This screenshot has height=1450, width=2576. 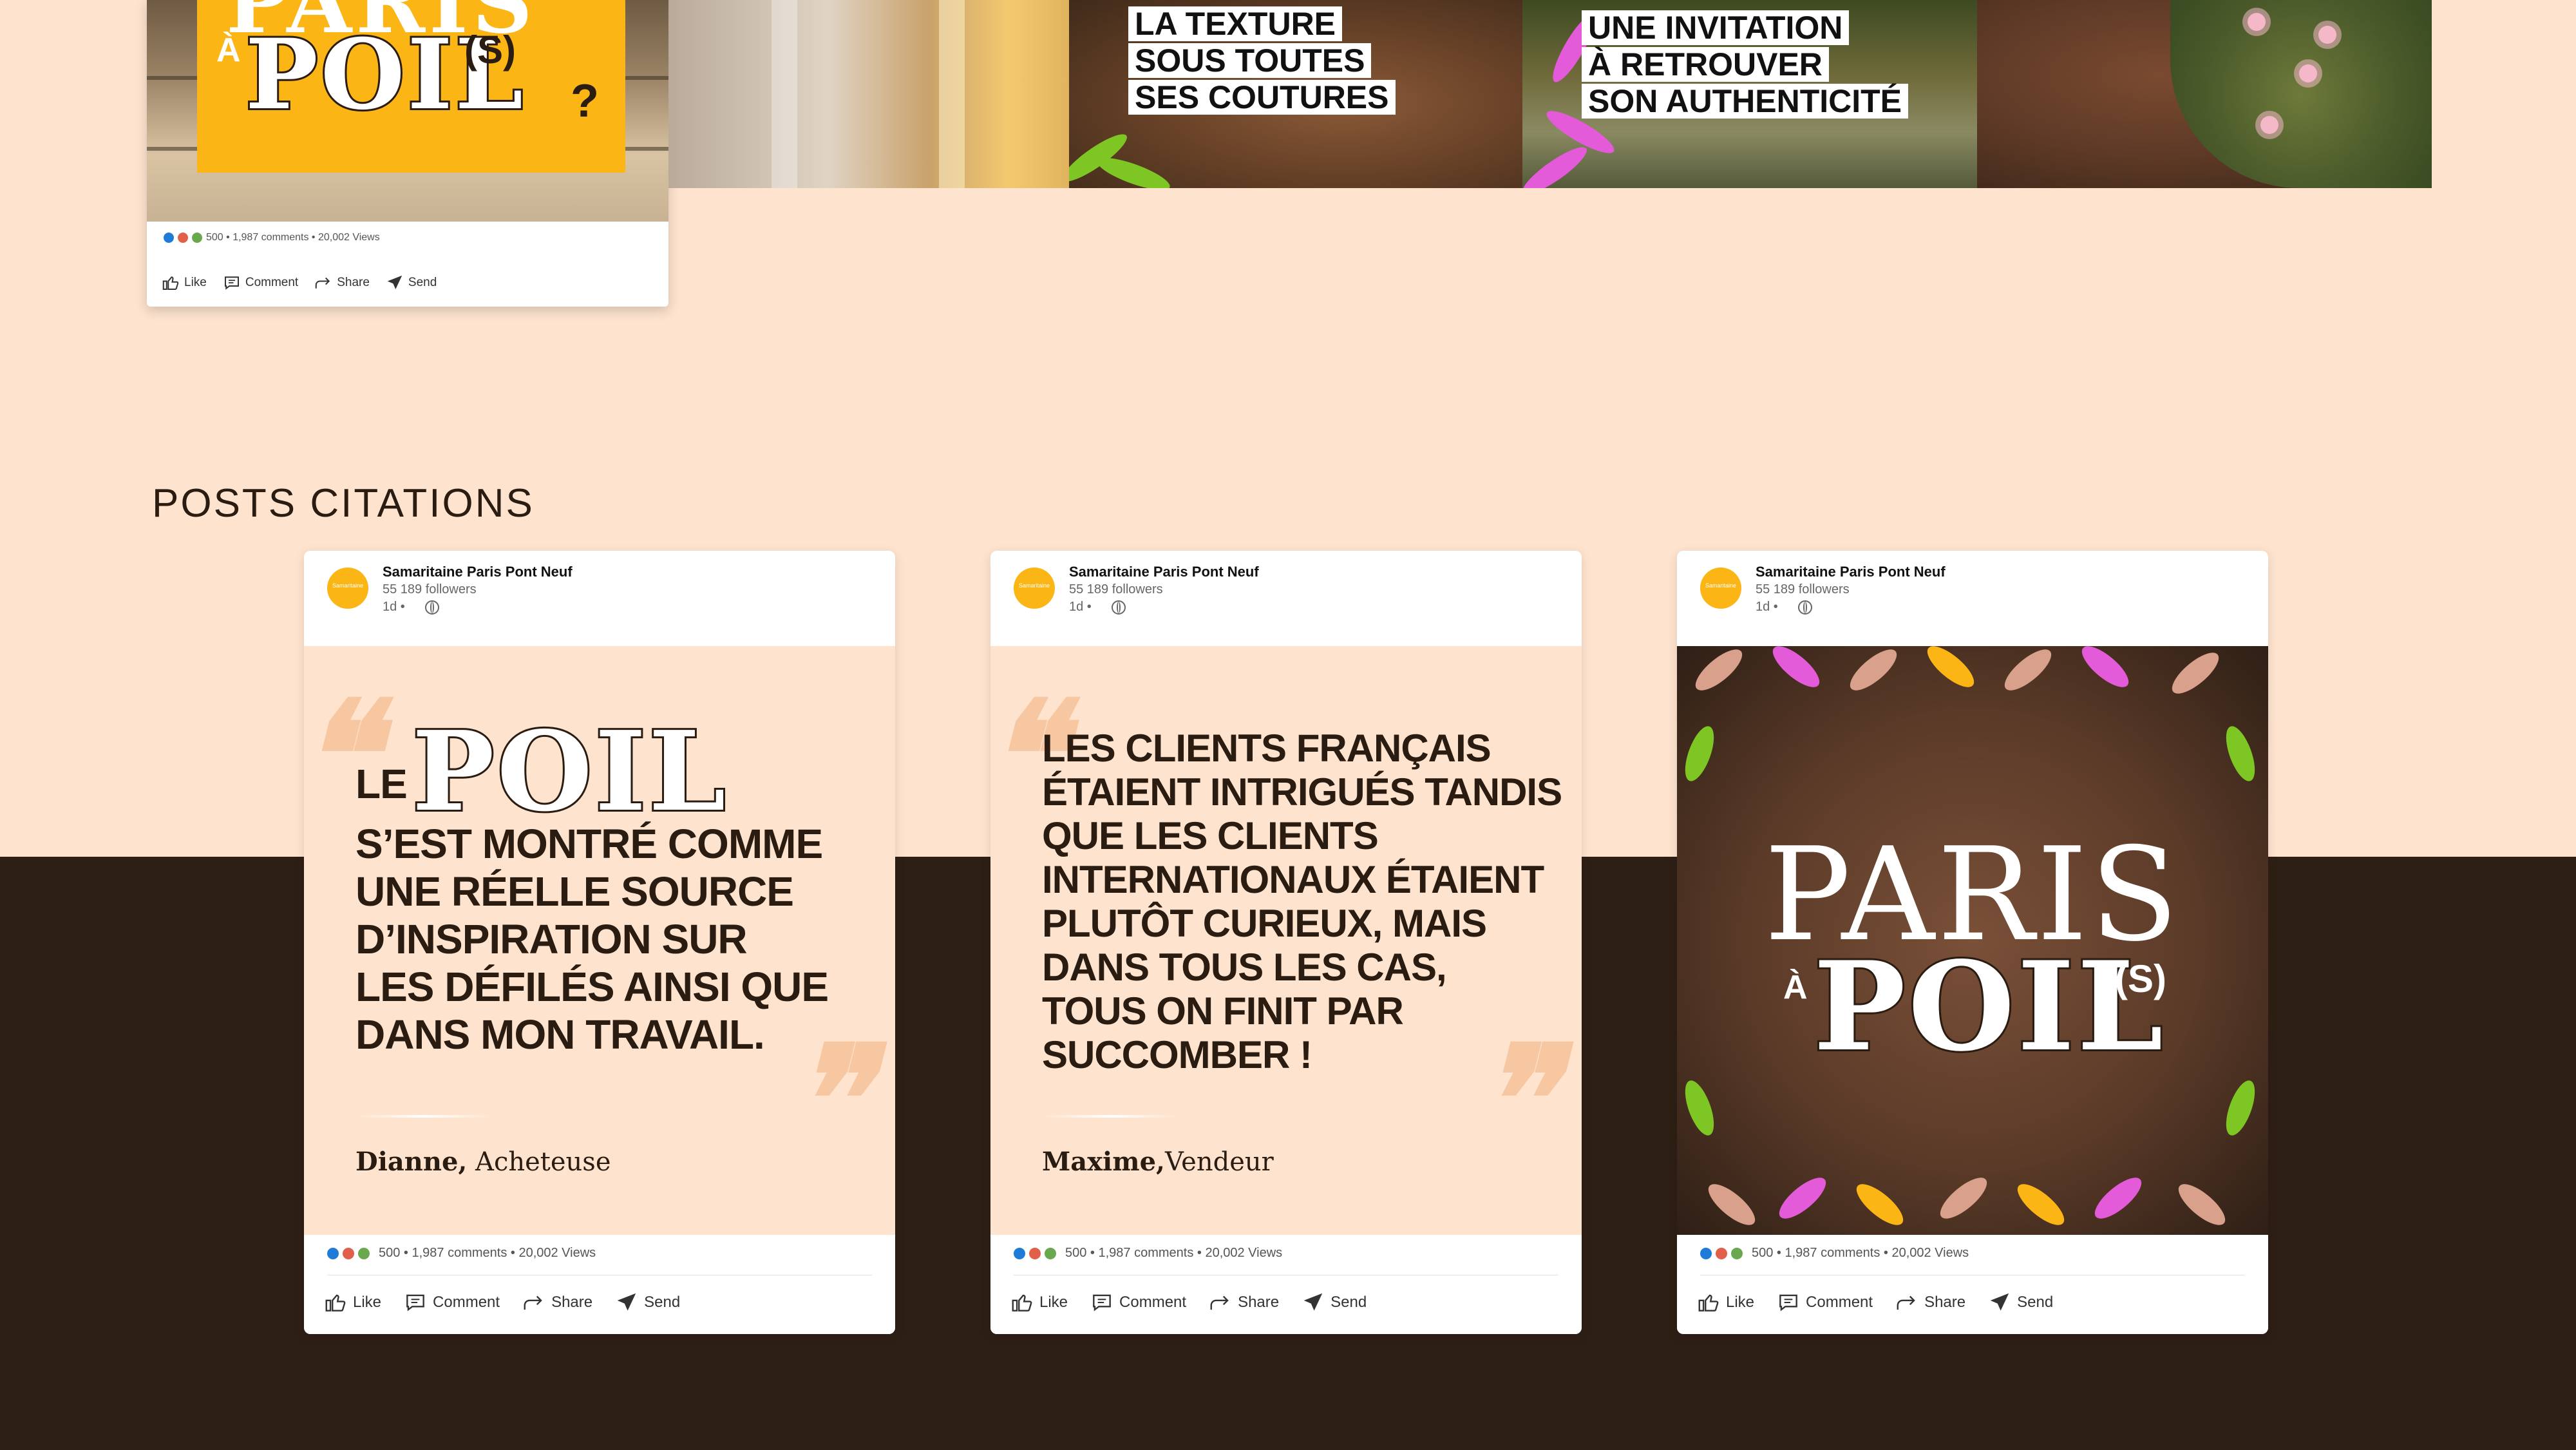 I want to click on post-actions: Like Comment Share Send, so click(x=299, y=282).